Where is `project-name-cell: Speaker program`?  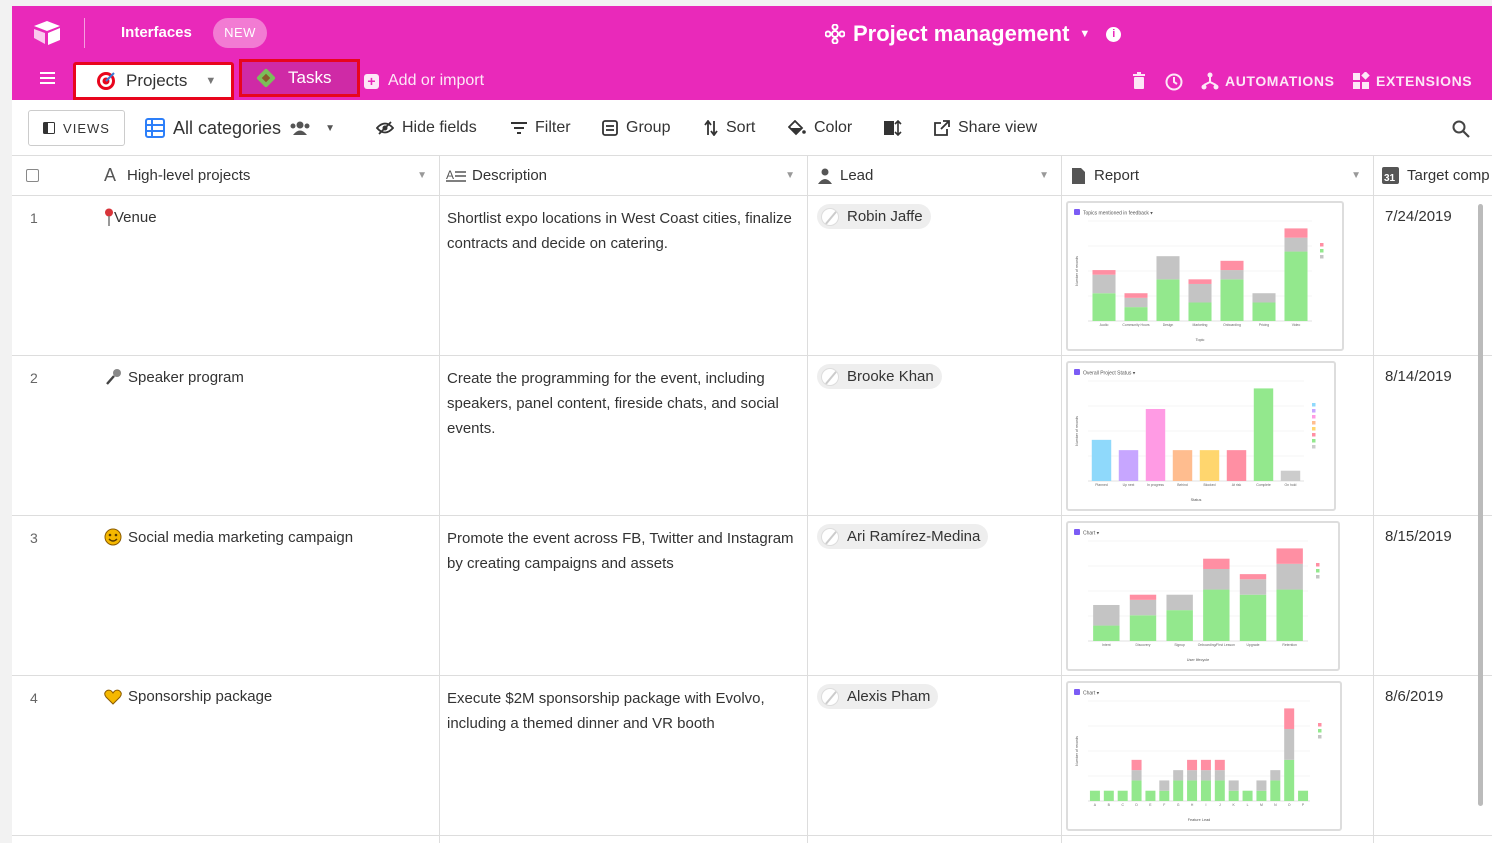
project-name-cell: Speaker program is located at coordinates (174, 377).